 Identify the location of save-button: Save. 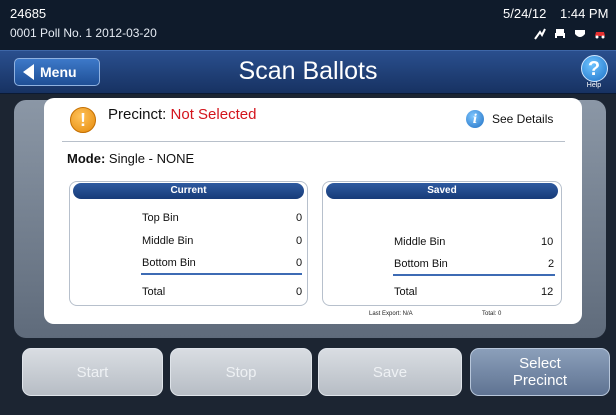
(390, 372).